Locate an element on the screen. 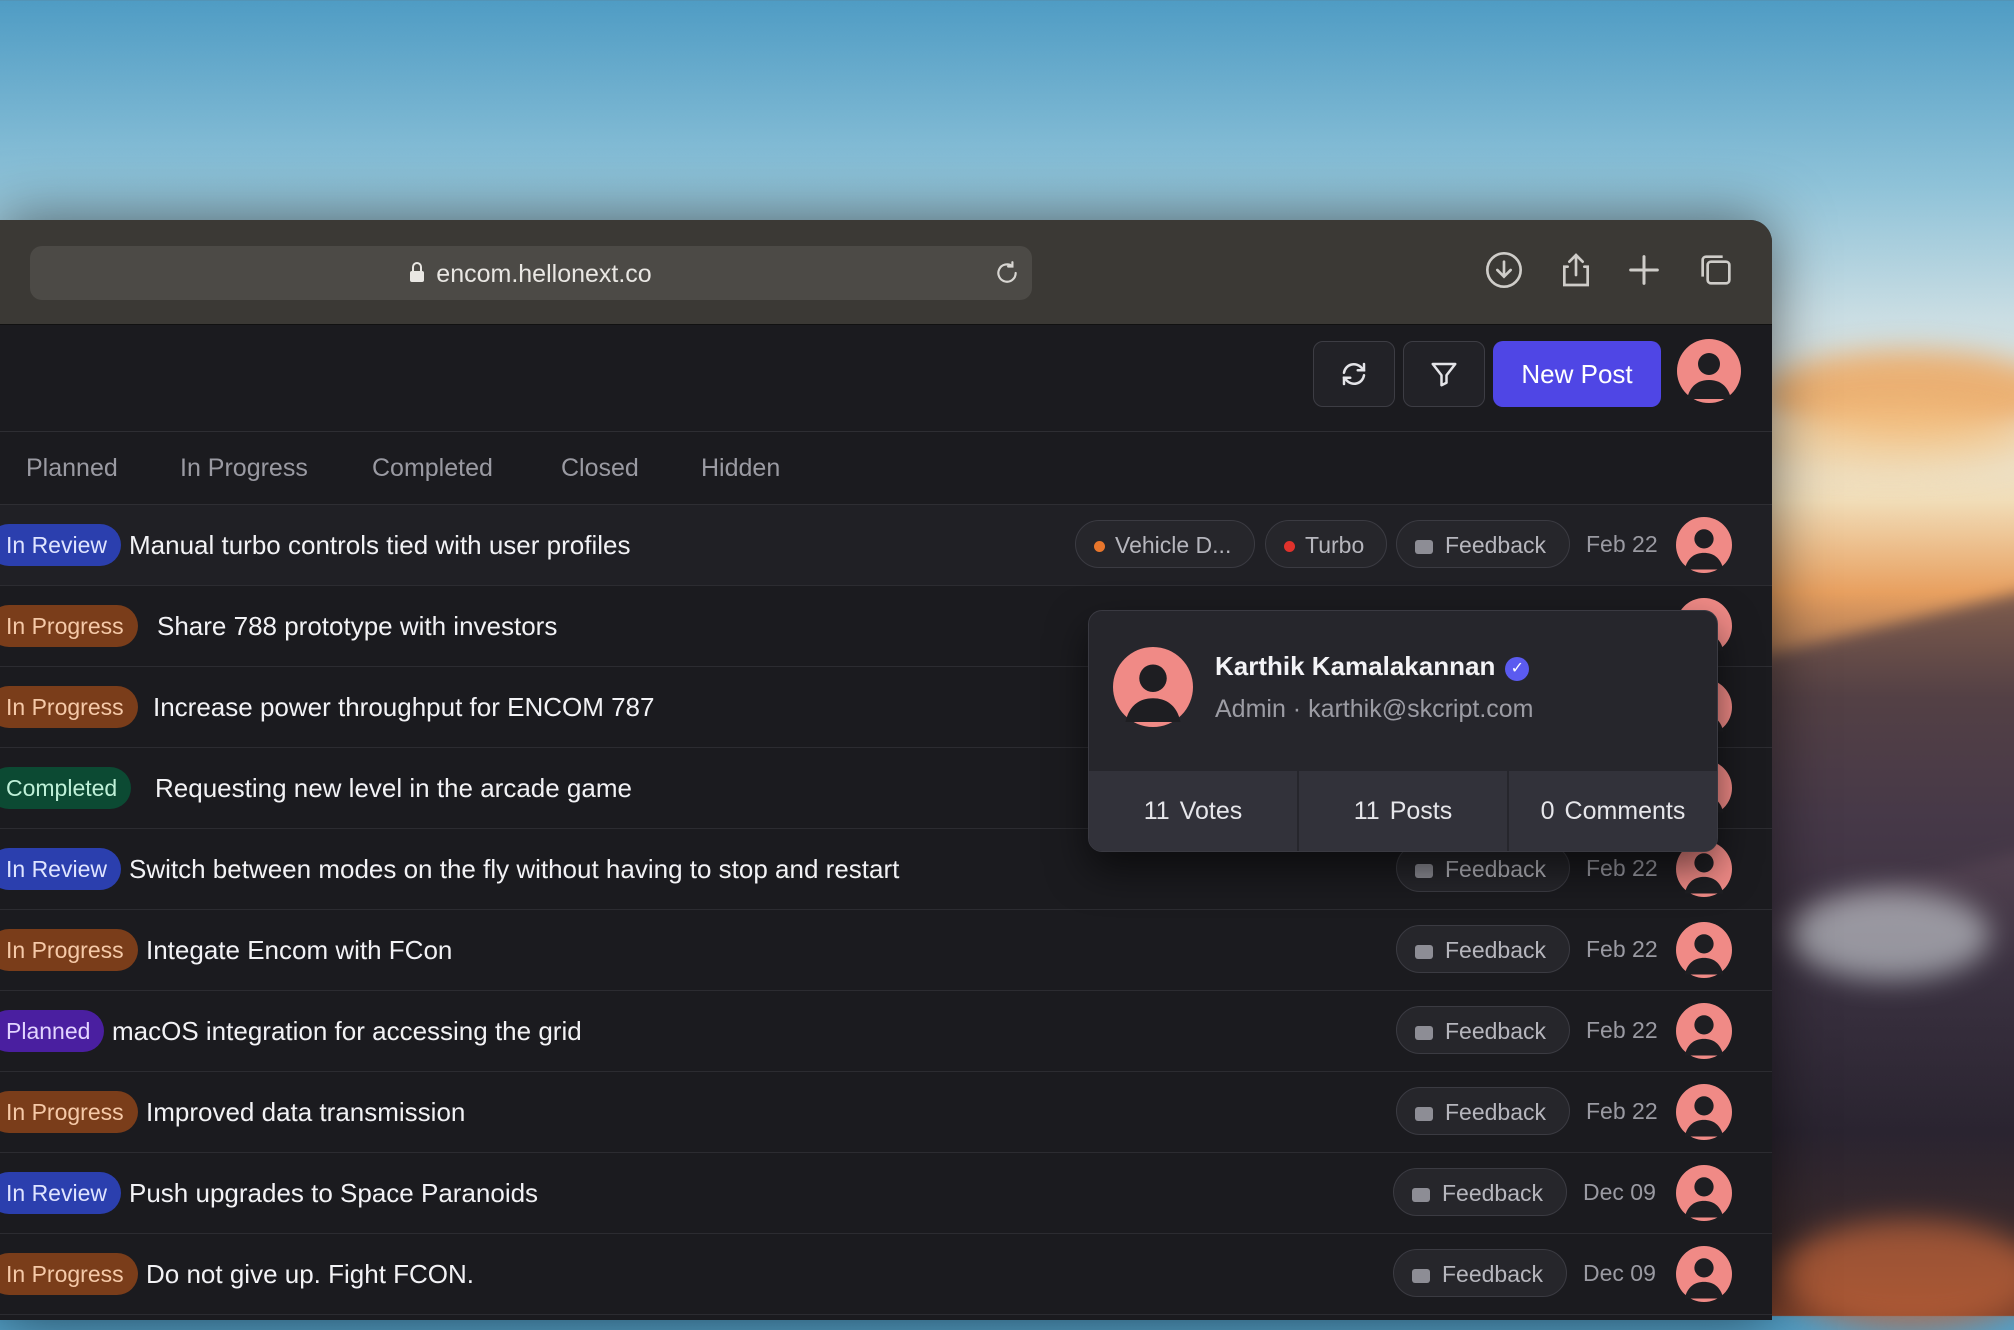  new-tab-icon is located at coordinates (1644, 270).